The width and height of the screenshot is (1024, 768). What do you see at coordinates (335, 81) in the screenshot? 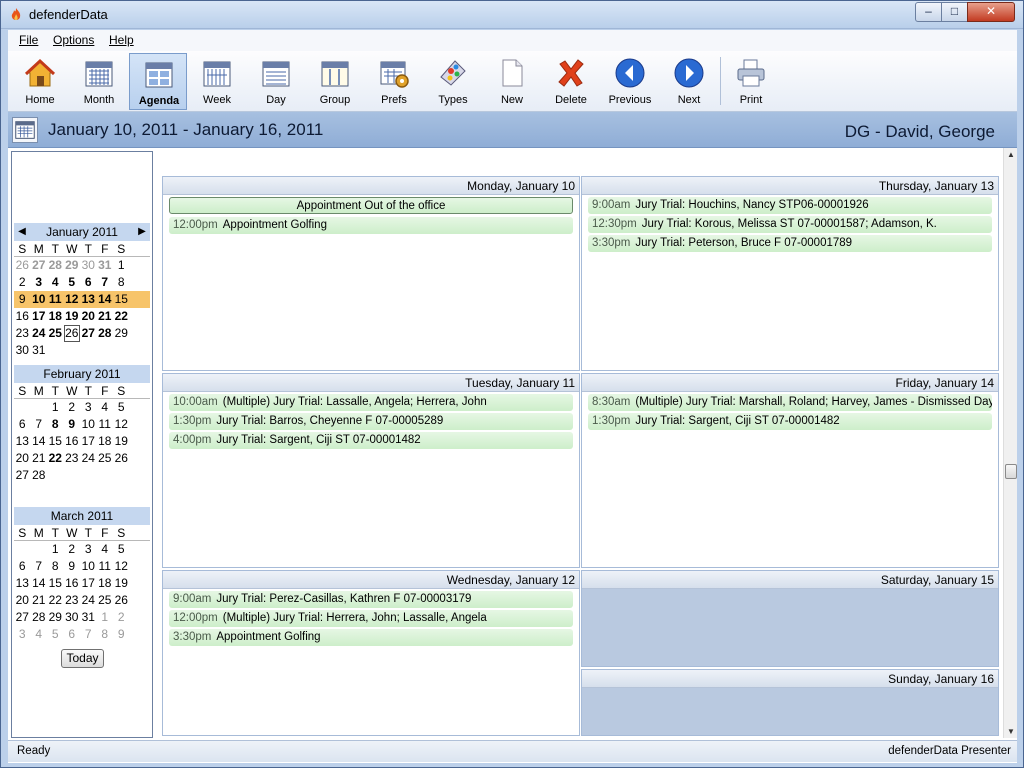
I see `group-button: Group` at bounding box center [335, 81].